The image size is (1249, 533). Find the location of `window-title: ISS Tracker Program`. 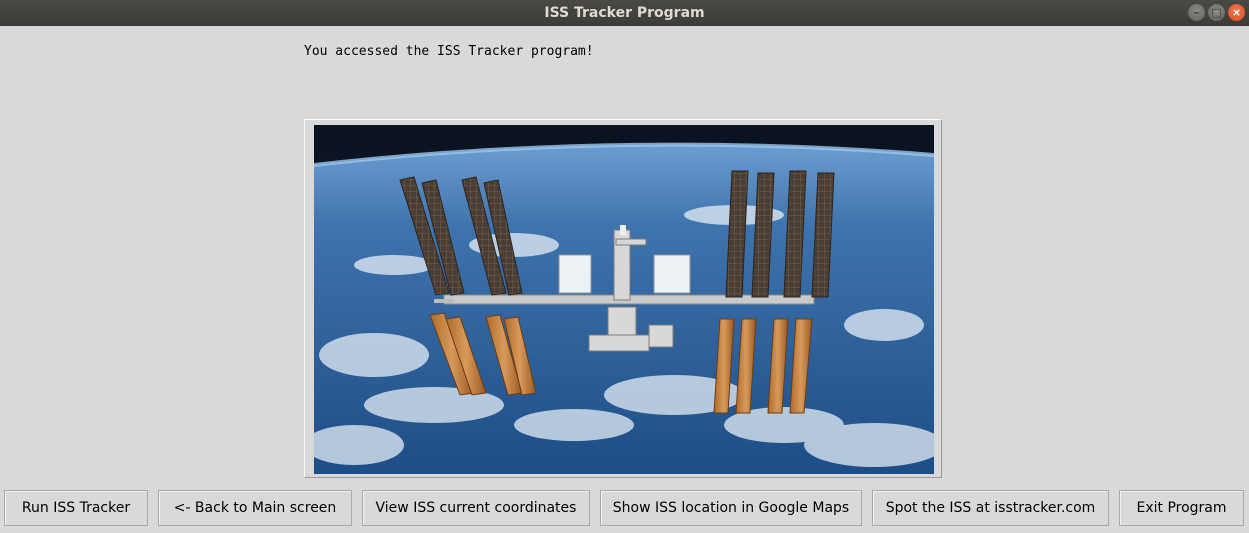

window-title: ISS Tracker Program is located at coordinates (624, 13).